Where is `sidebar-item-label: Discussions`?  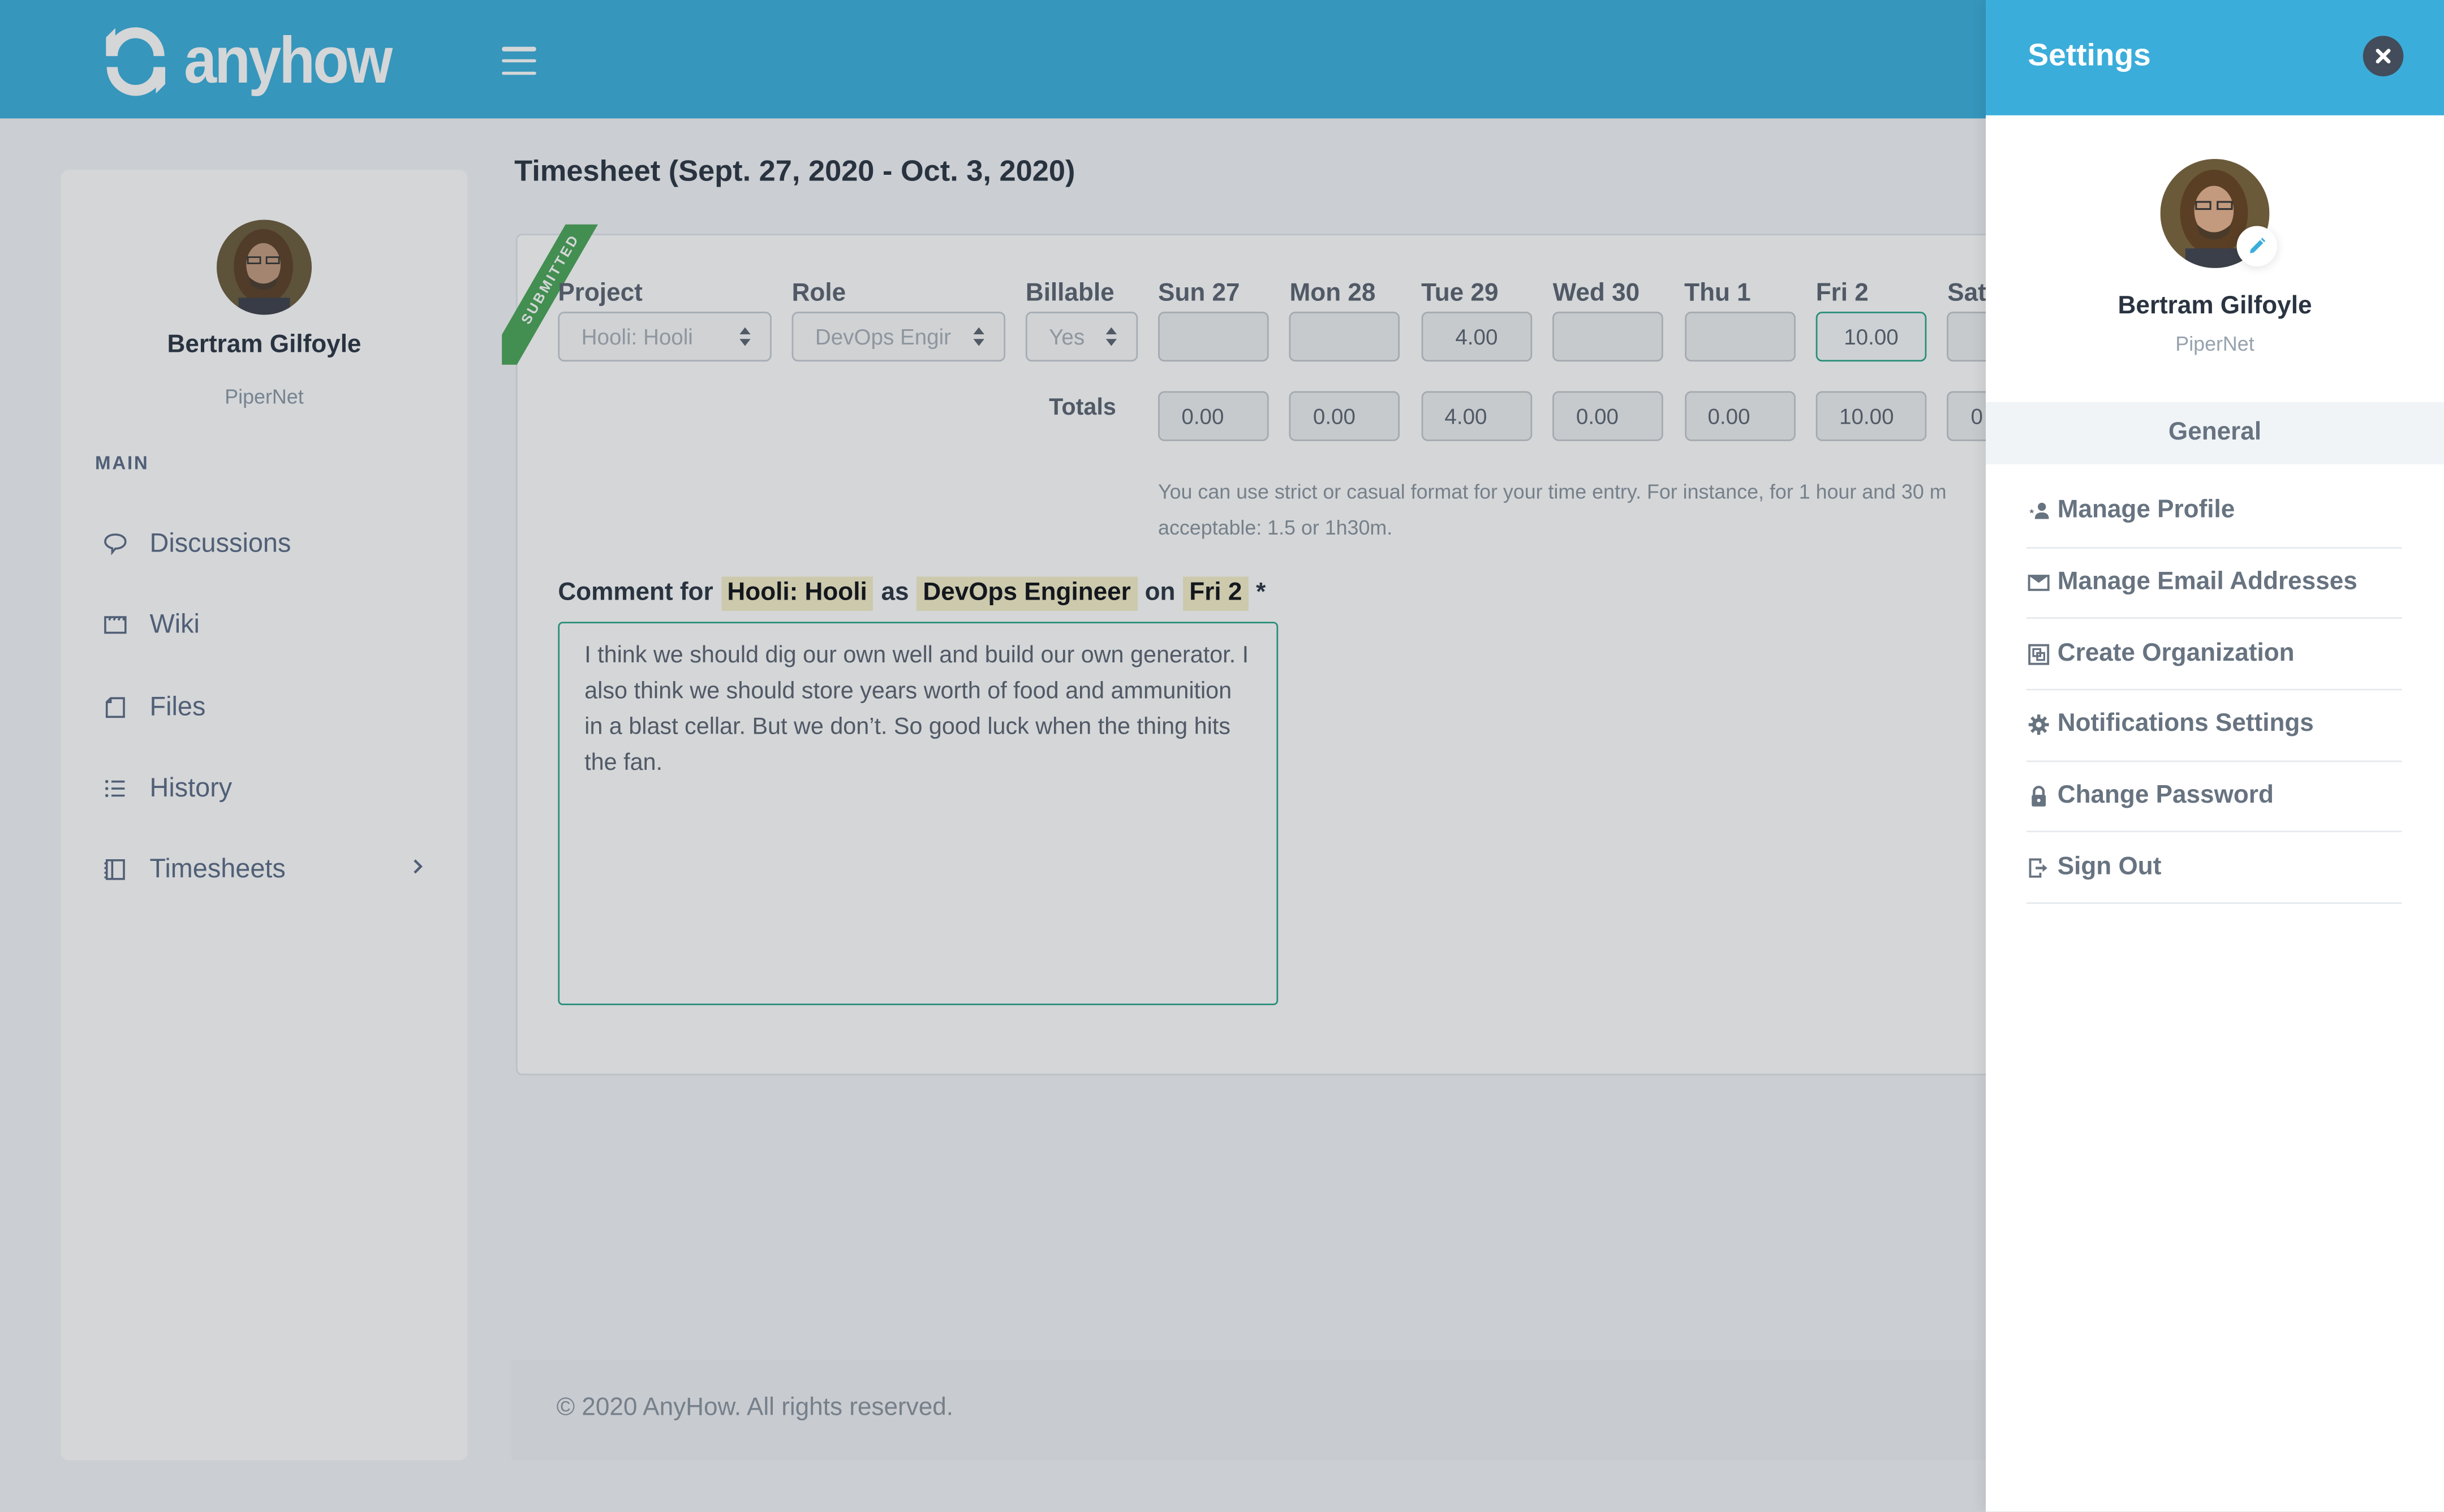
sidebar-item-label: Discussions is located at coordinates (220, 543).